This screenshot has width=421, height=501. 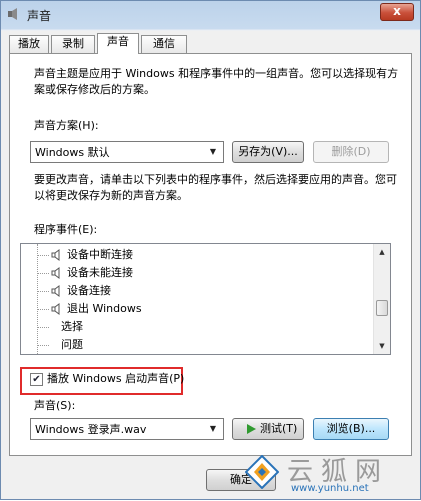 I want to click on scheme-dropdown: Windows 默认 ▼, so click(x=127, y=152).